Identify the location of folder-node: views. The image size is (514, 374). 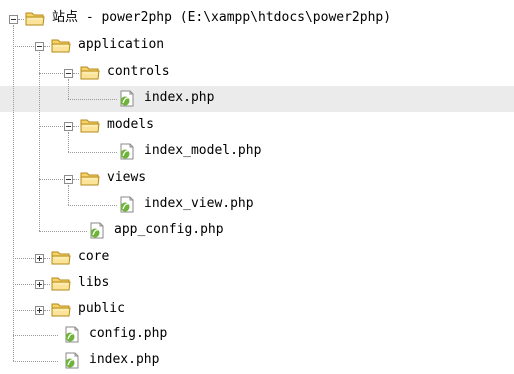
(257, 179).